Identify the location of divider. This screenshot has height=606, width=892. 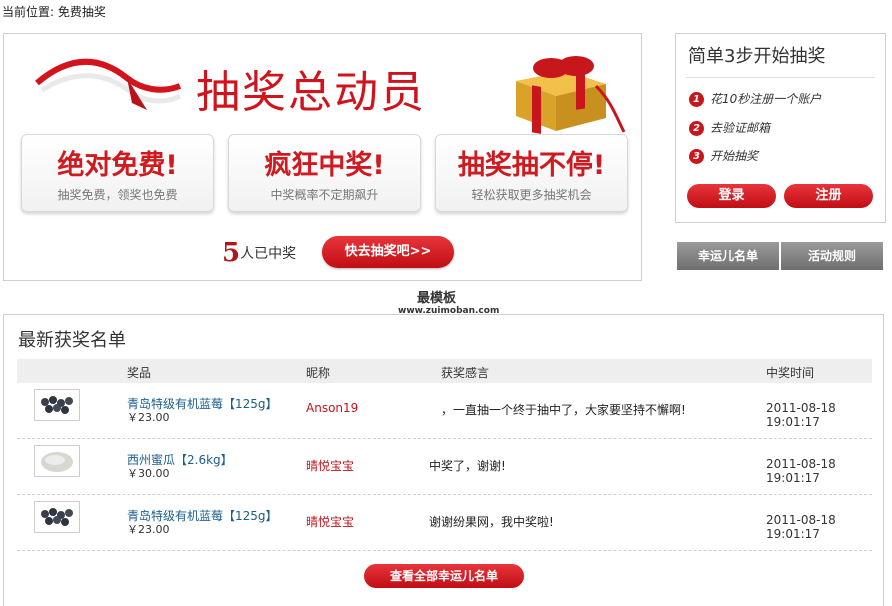
(780, 77).